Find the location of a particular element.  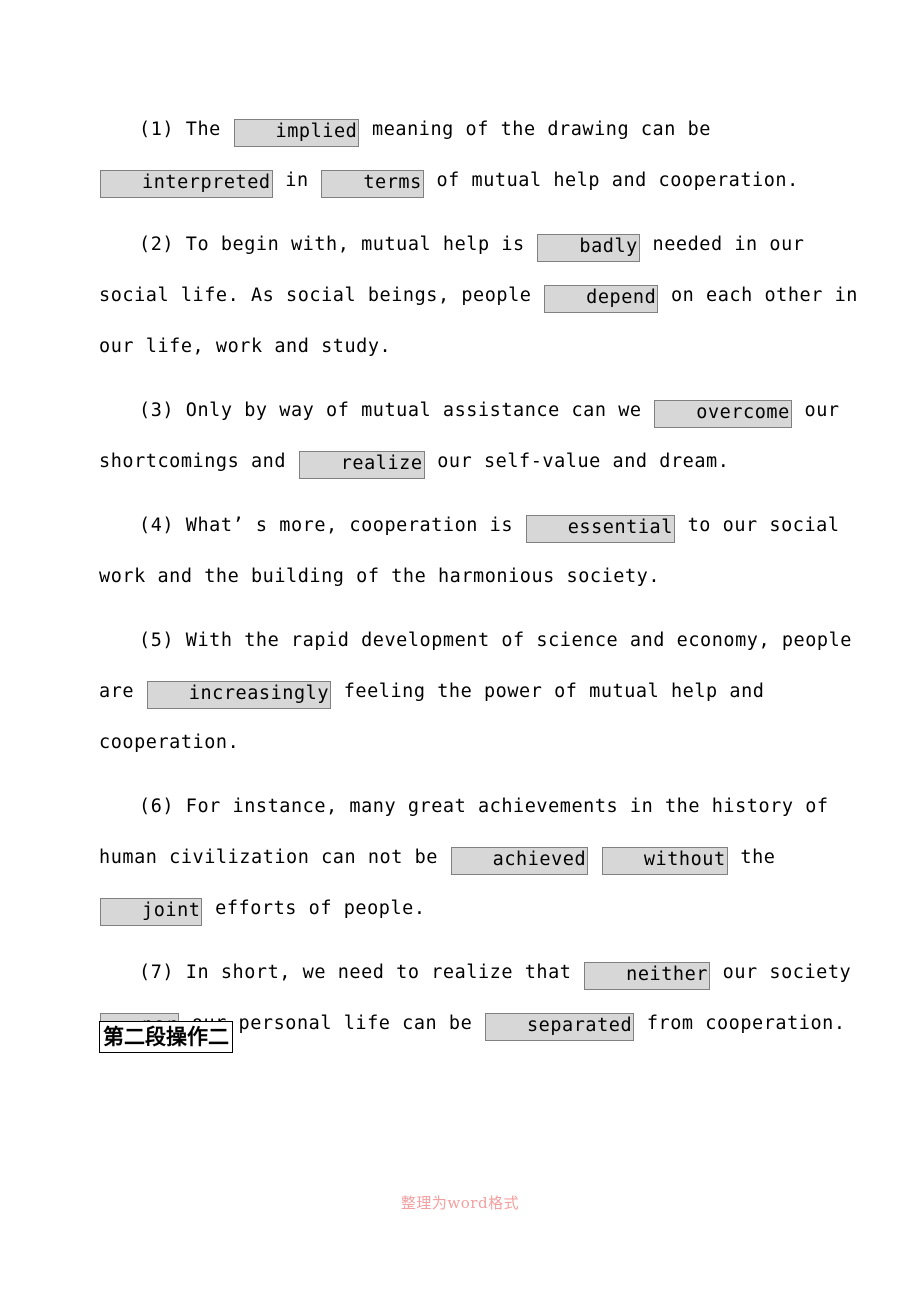

paragraph-number: (6) is located at coordinates (157, 806).